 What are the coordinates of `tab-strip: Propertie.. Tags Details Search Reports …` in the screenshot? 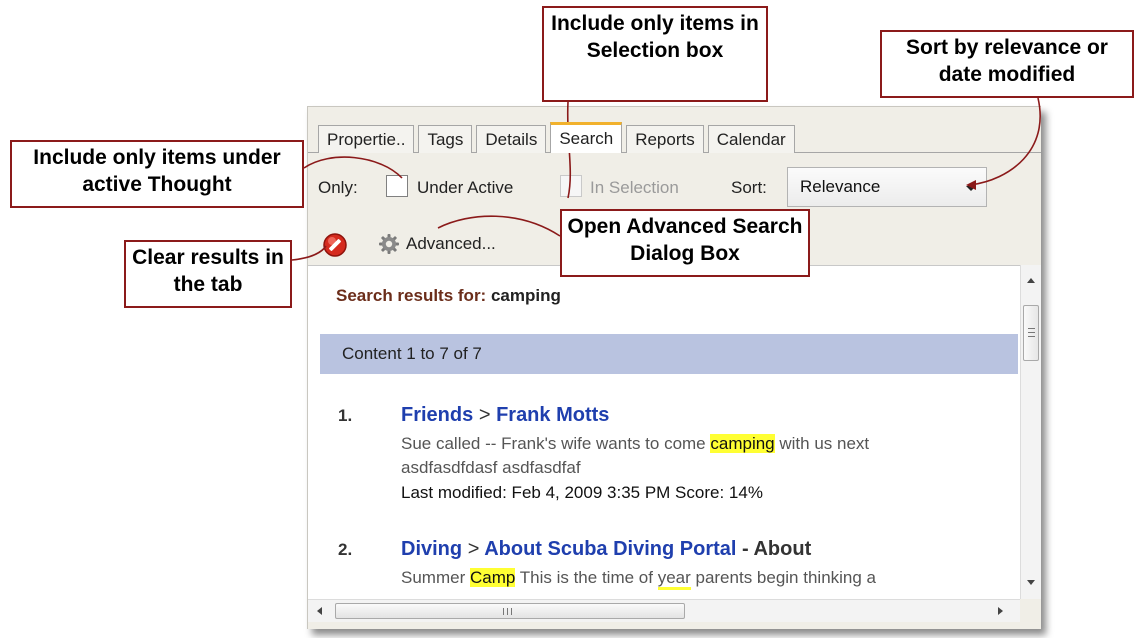 It's located at (558, 137).